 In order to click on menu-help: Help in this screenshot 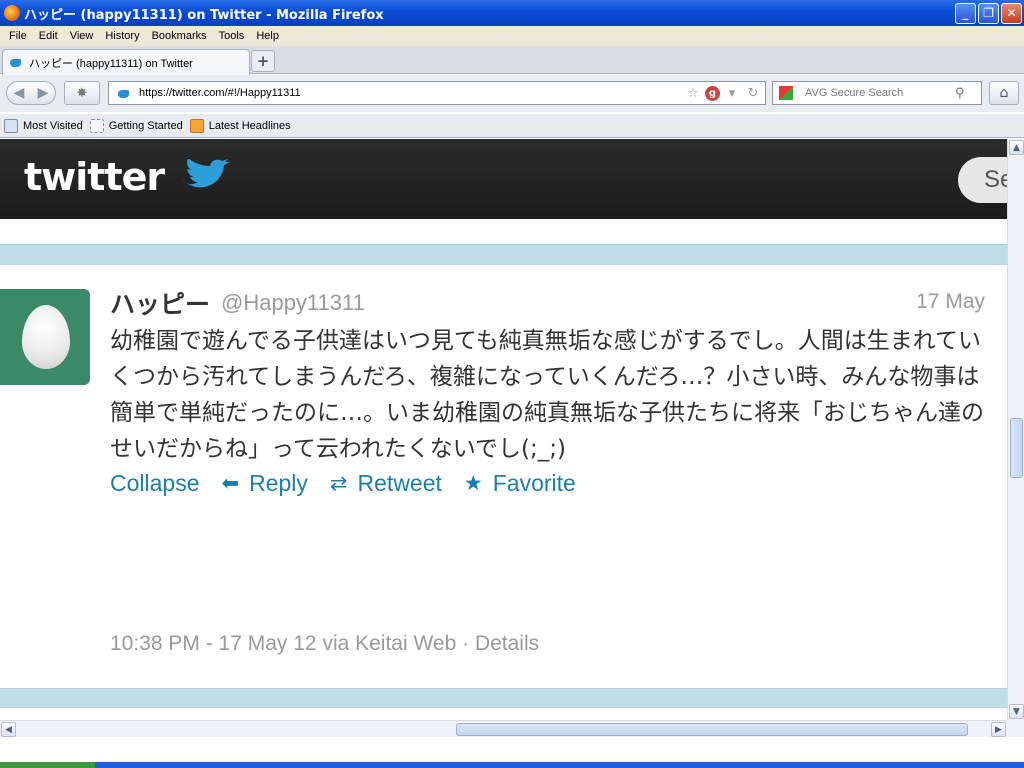, I will do `click(267, 36)`.